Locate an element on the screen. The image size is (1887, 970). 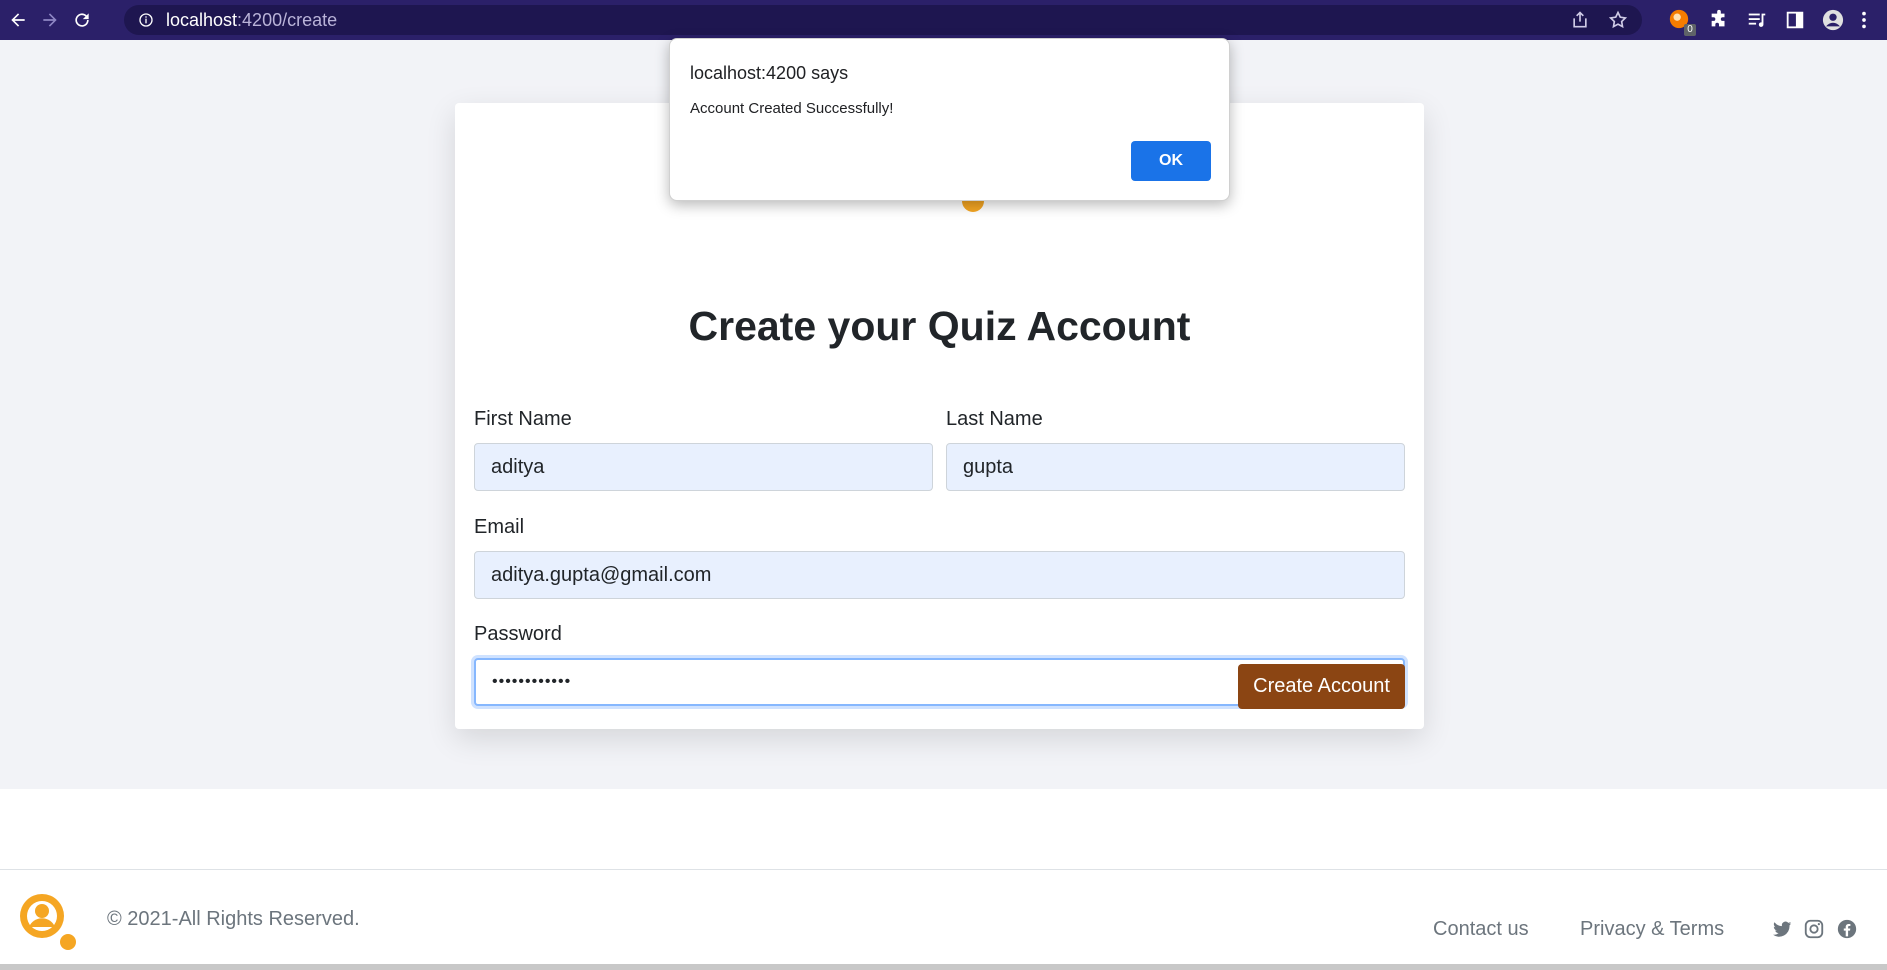
extension-count-badge: 0 is located at coordinates (1690, 30).